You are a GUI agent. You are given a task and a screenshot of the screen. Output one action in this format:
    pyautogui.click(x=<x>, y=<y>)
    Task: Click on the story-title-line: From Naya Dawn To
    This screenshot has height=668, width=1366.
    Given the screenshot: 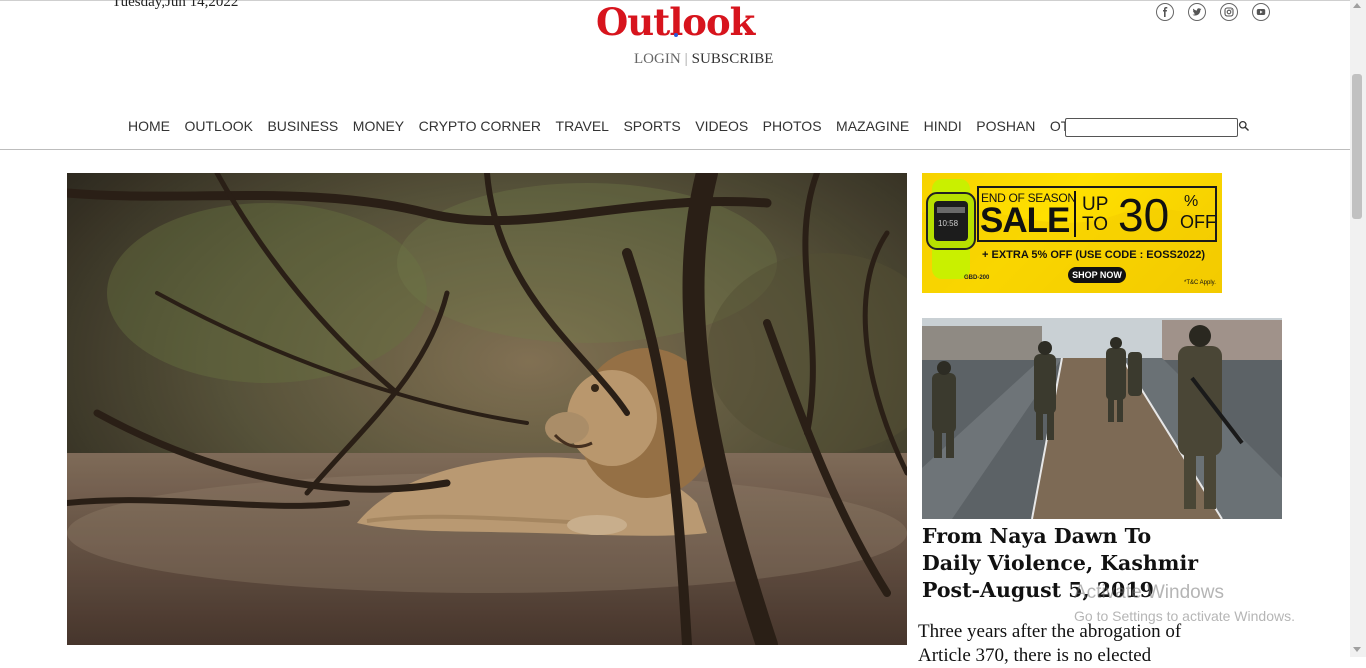 What is the action you would take?
    pyautogui.click(x=1037, y=536)
    